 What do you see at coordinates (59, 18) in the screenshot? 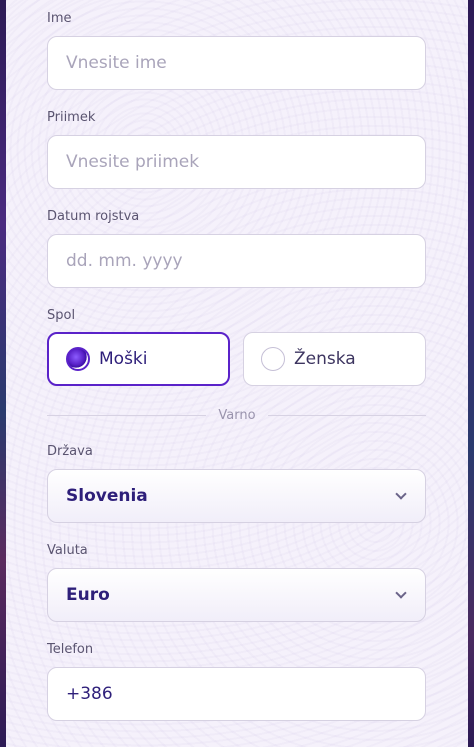
I see `first-name-label: Ime` at bounding box center [59, 18].